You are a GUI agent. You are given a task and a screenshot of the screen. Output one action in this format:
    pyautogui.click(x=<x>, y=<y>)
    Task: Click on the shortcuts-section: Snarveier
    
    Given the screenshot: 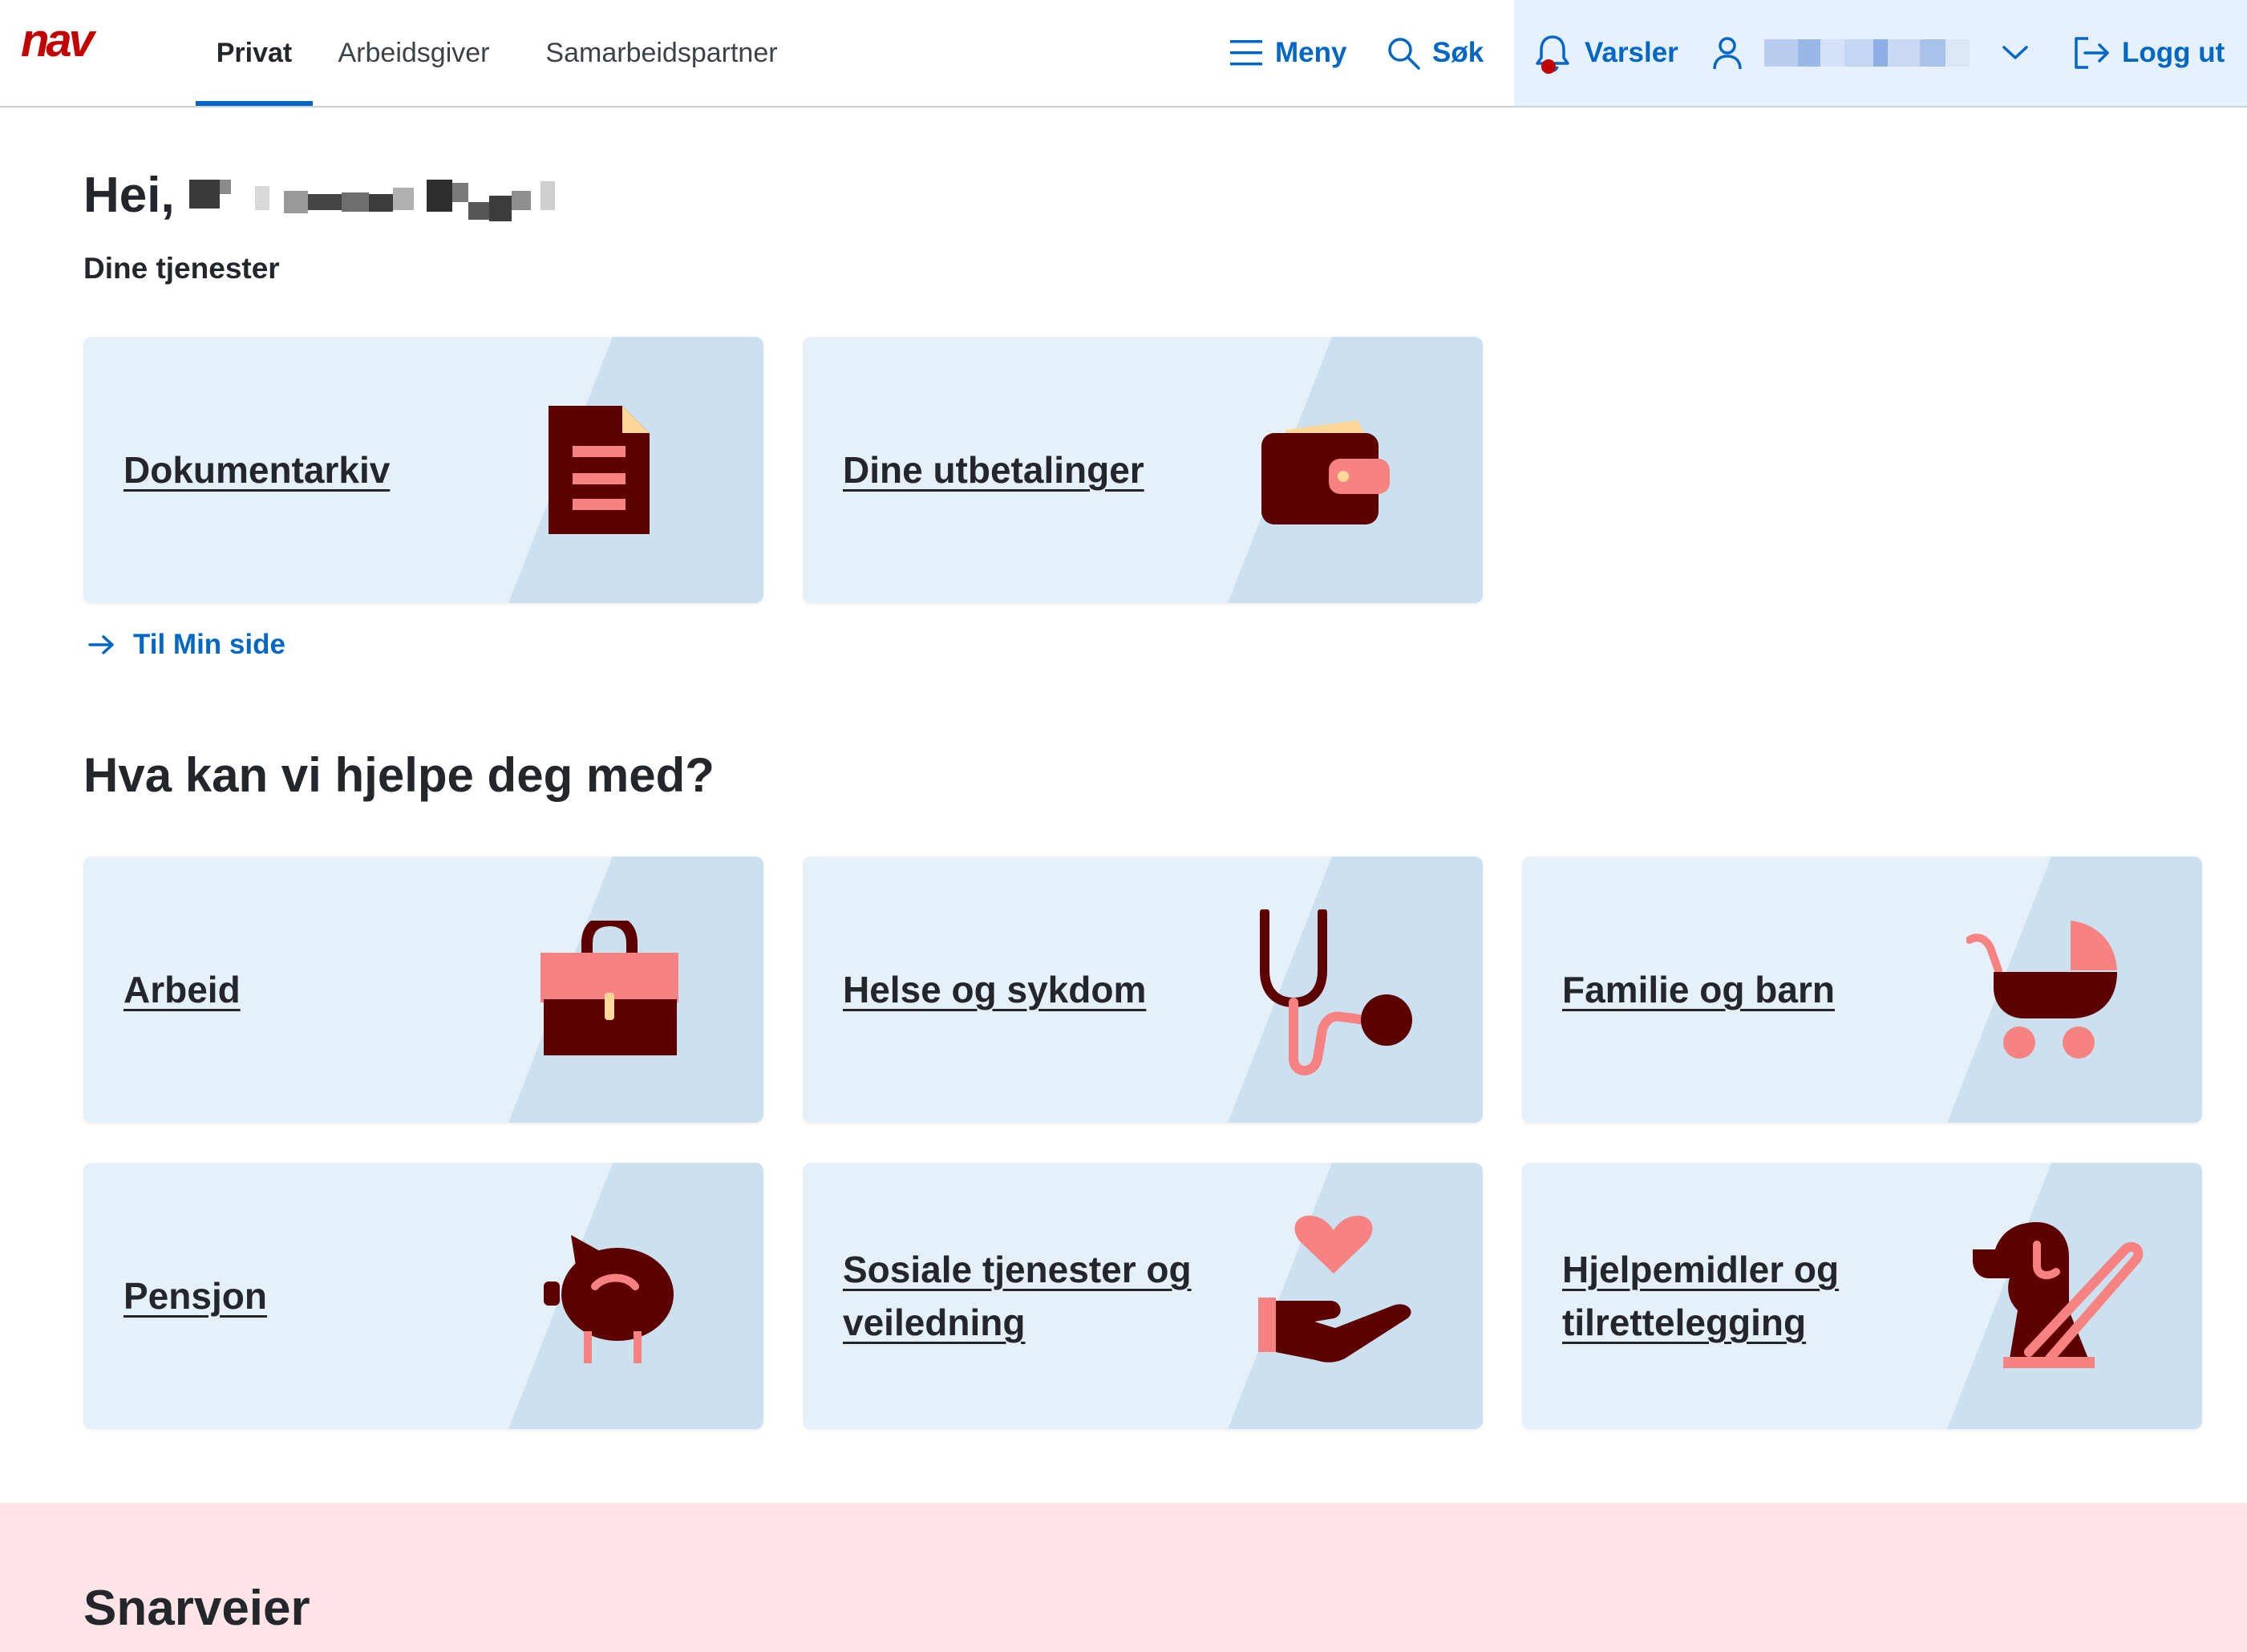 What is the action you would take?
    pyautogui.click(x=1123, y=1577)
    